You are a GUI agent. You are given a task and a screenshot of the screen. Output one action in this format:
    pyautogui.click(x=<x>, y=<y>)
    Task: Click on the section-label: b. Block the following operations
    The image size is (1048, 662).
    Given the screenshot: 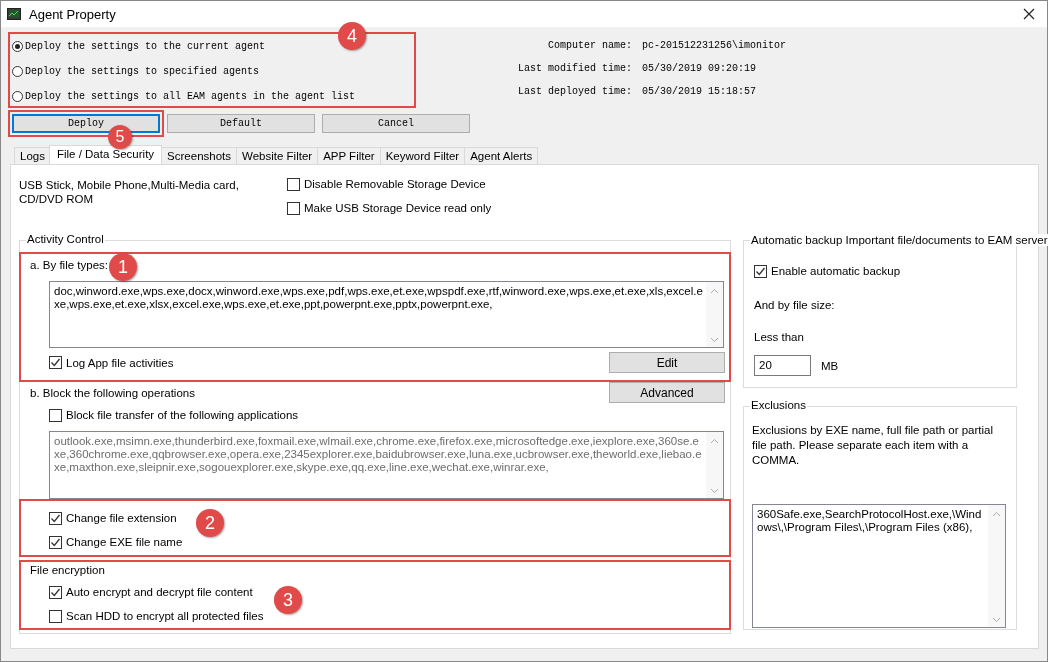 What is the action you would take?
    pyautogui.click(x=112, y=392)
    